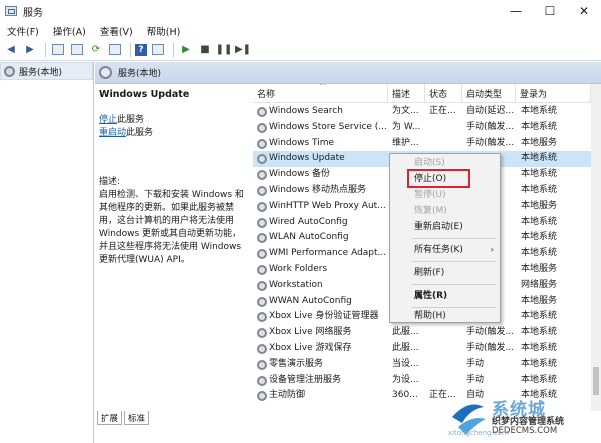  I want to click on tree-item-services-local: 服务(本地), so click(46, 71).